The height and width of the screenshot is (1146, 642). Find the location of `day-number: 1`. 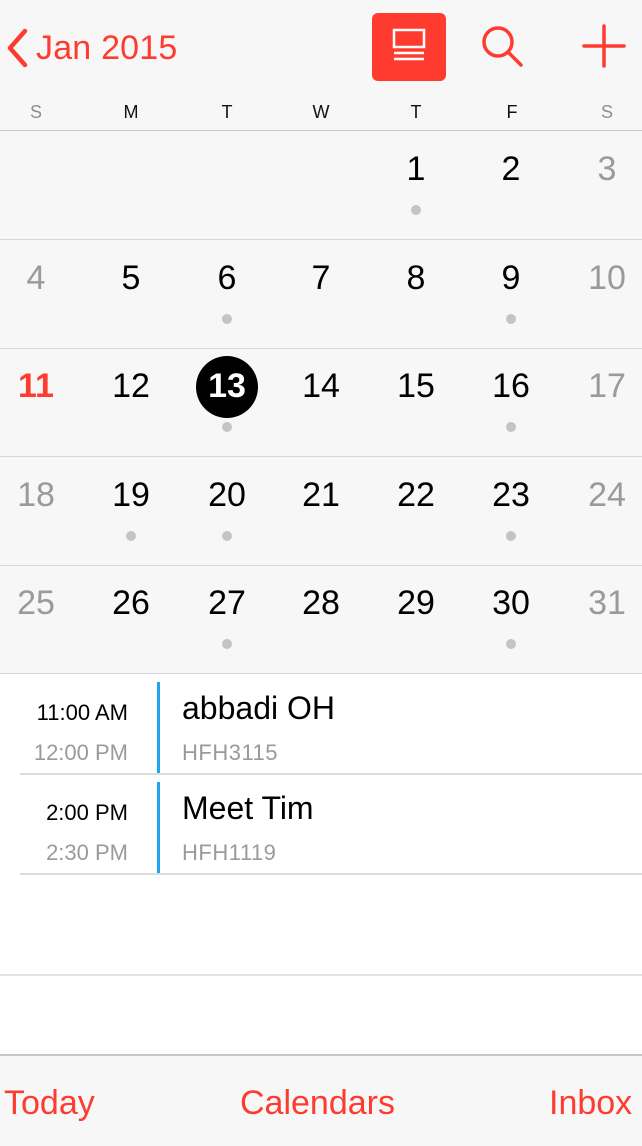

day-number: 1 is located at coordinates (416, 169).